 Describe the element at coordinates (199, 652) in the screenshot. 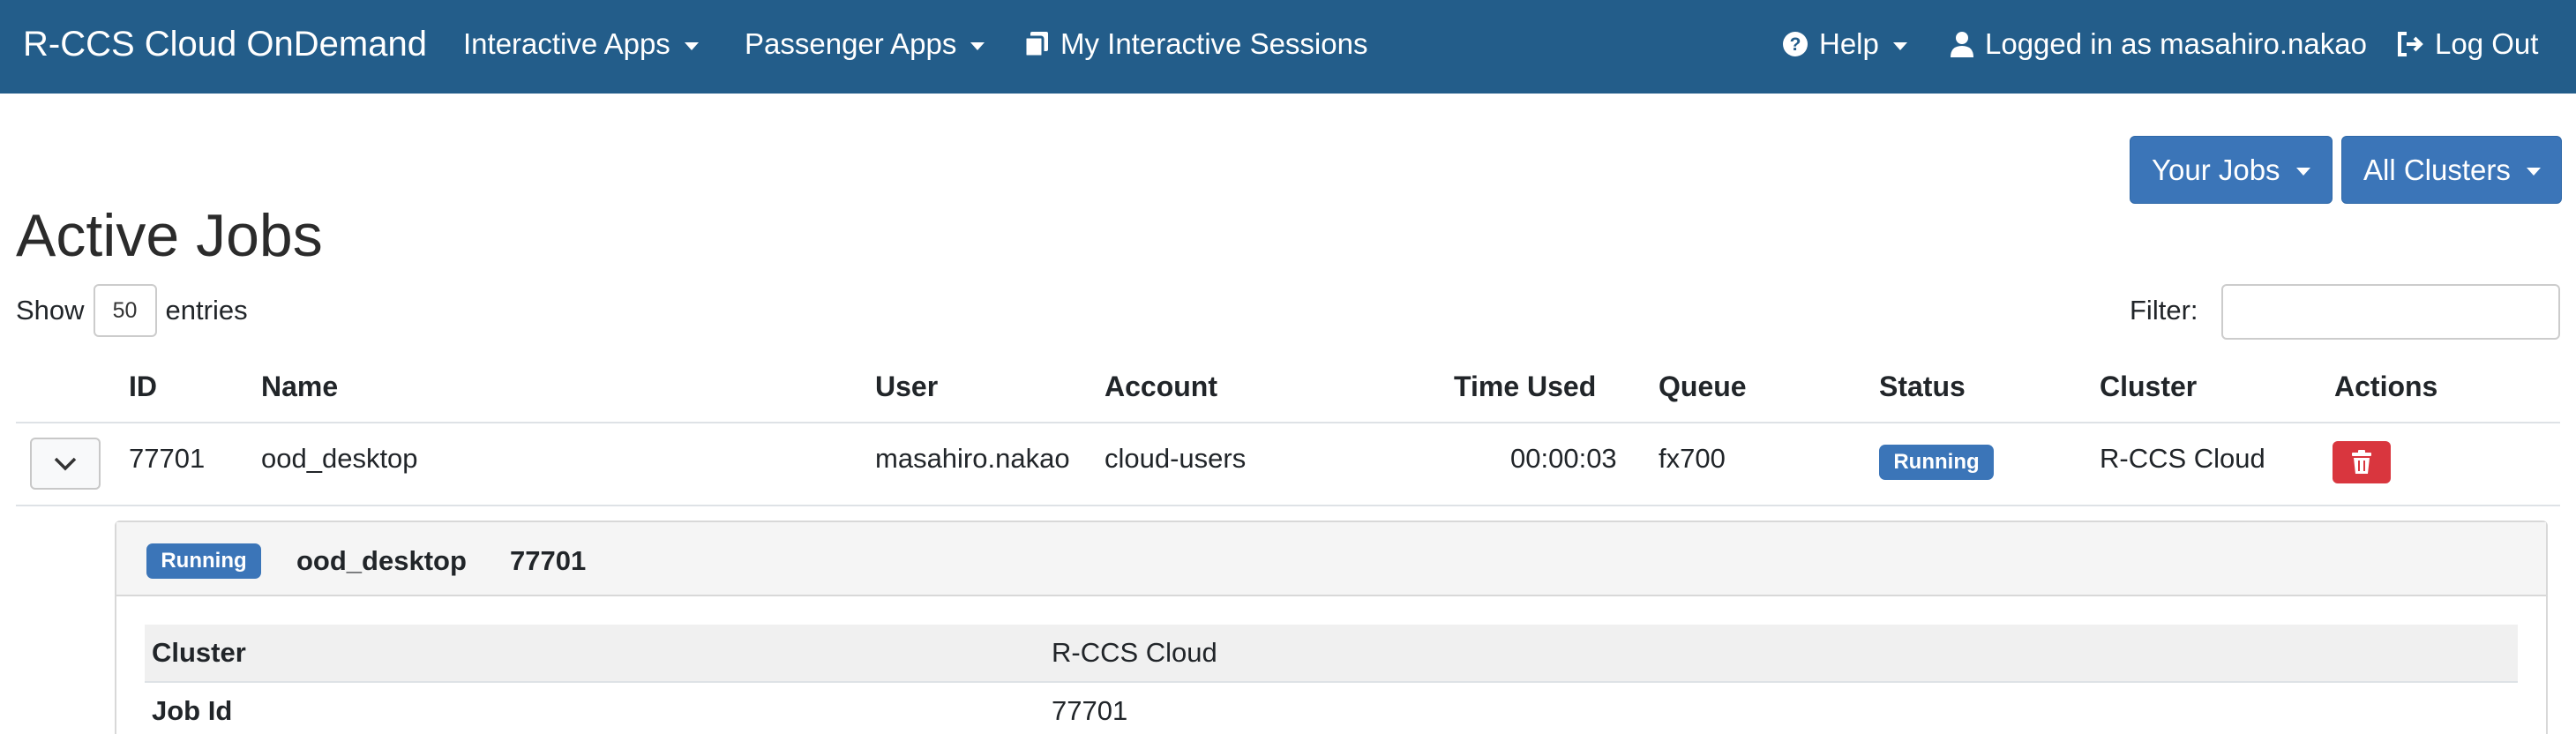

I see `detail-label: Cluster` at that location.